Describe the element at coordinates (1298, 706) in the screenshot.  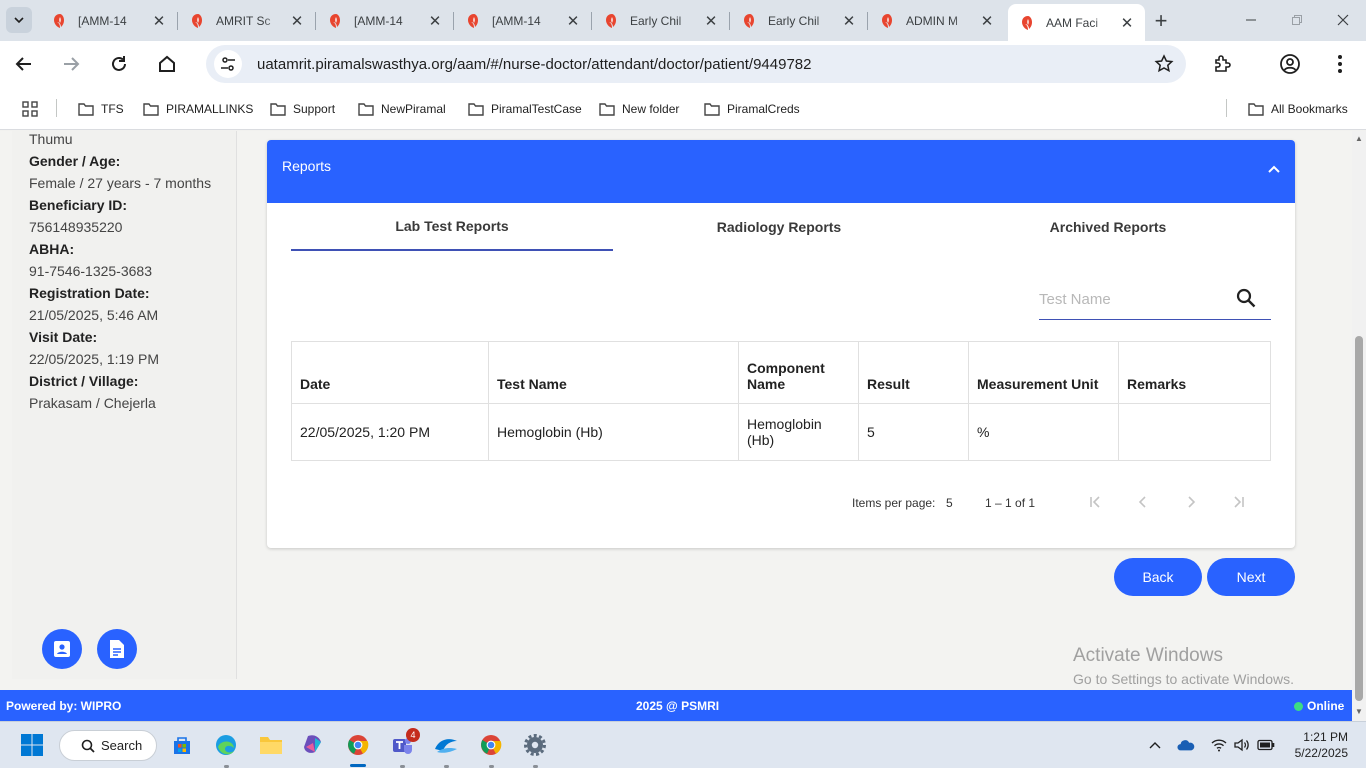
I see `online-dot-icon` at that location.